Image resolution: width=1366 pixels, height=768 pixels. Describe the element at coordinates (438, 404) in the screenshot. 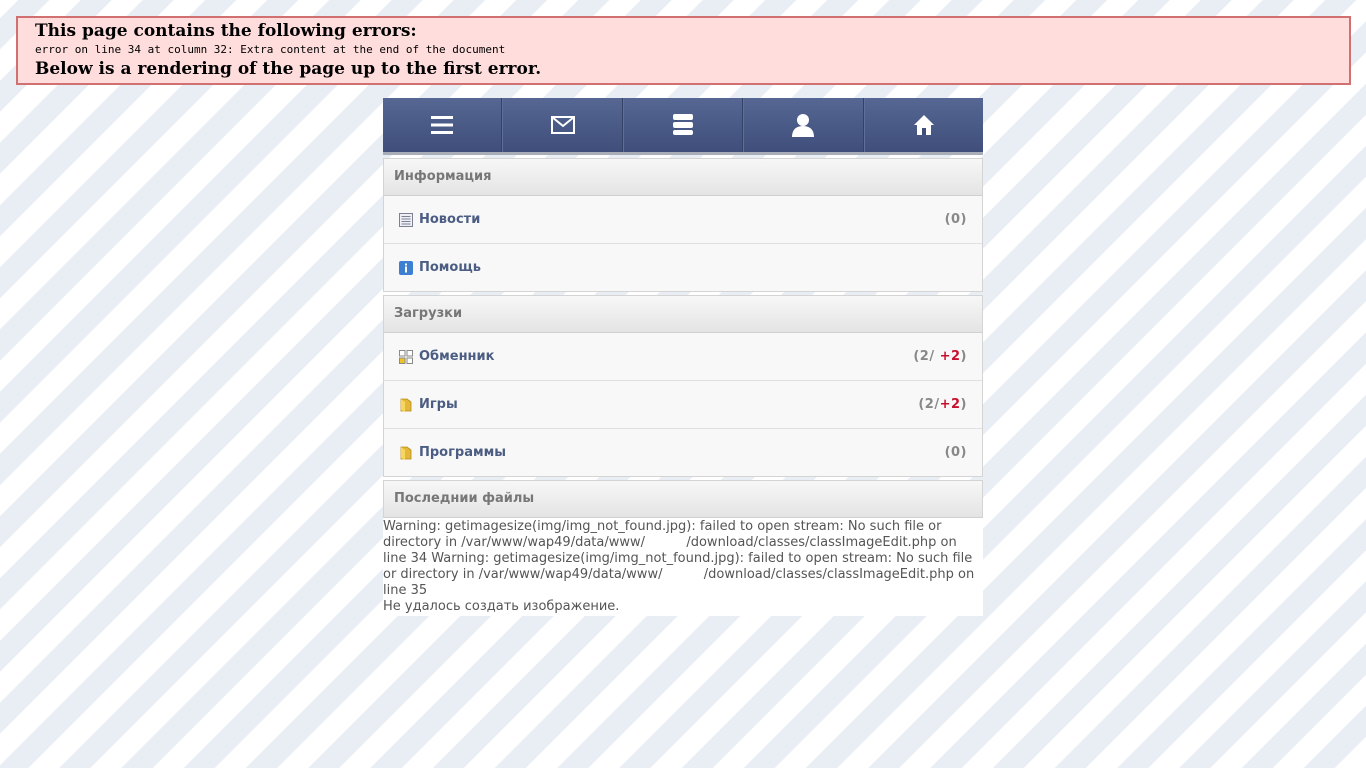

I see `menu-item-label: Игры` at that location.